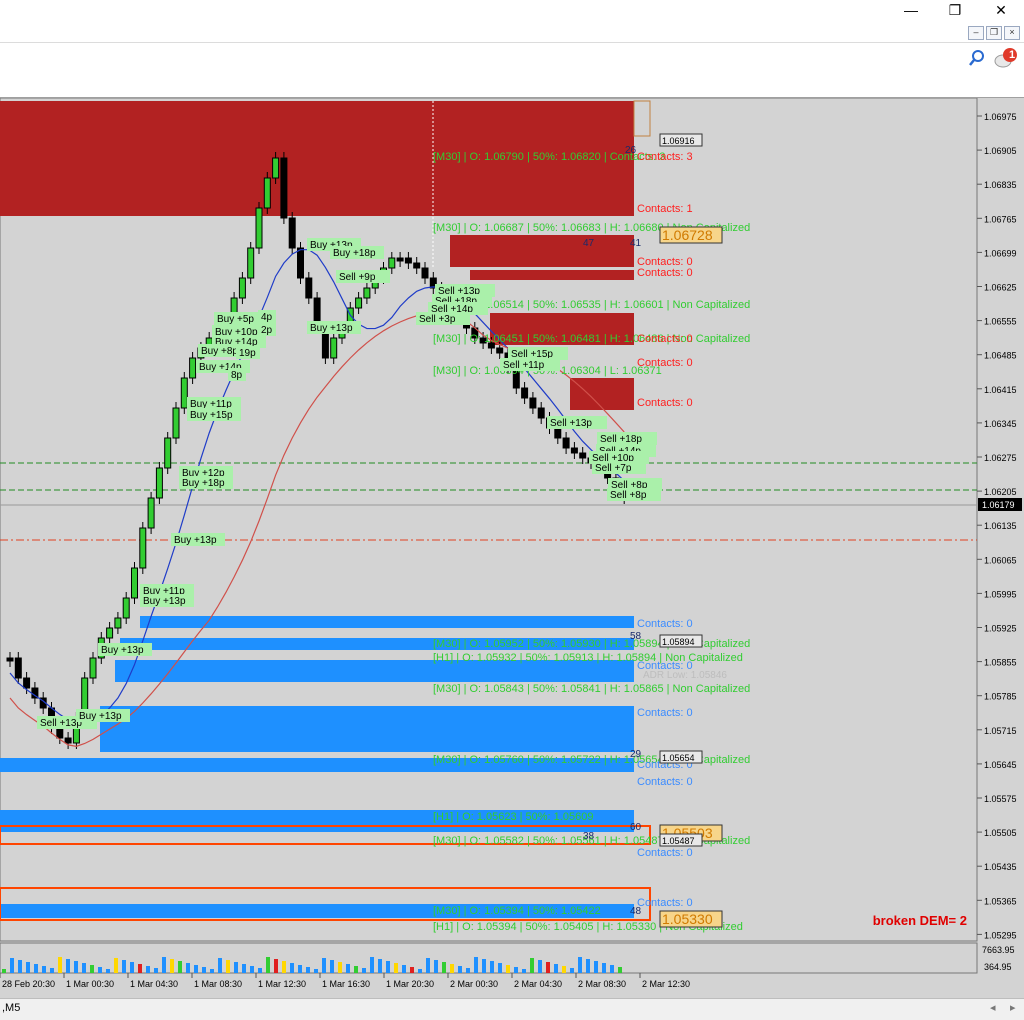 Image resolution: width=1024 pixels, height=1020 pixels. I want to click on price-tick-label: 1.06699, so click(1000, 253).